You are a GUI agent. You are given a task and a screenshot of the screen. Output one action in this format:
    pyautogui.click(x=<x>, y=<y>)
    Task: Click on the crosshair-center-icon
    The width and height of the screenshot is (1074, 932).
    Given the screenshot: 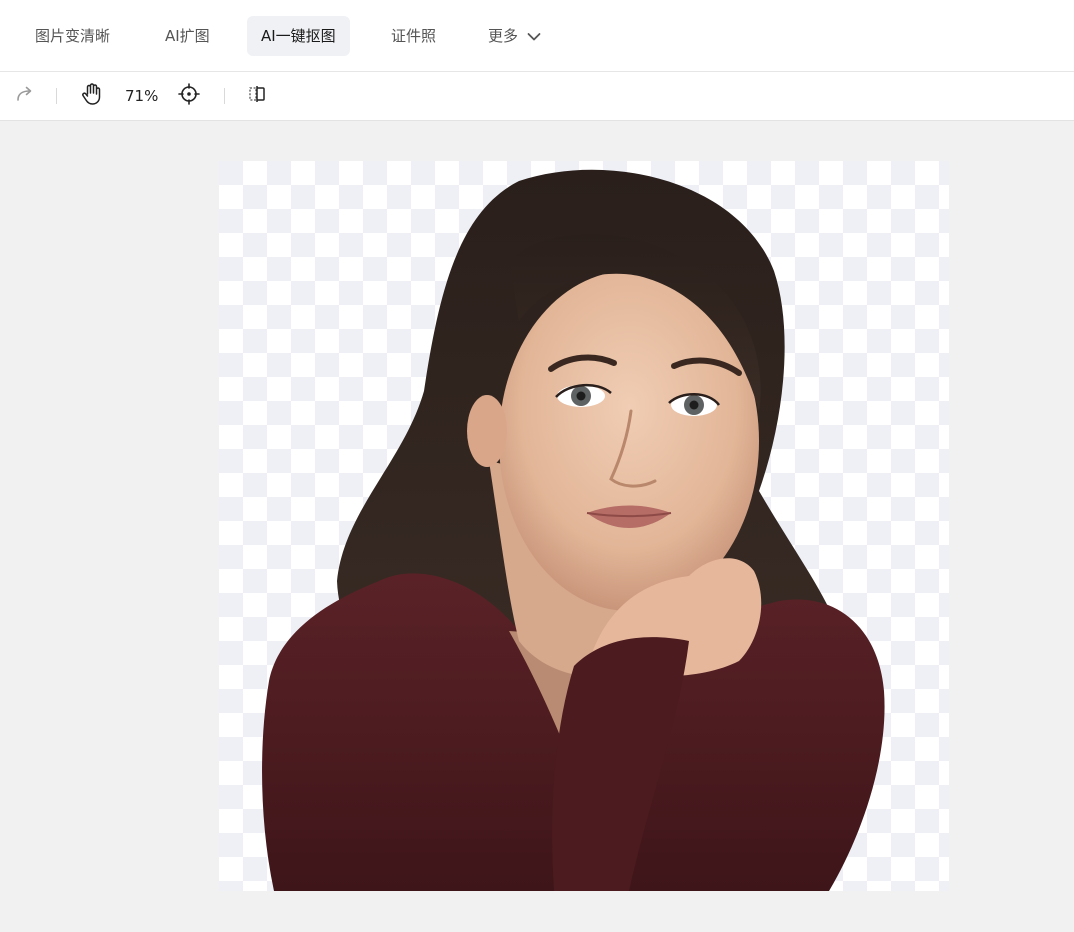 What is the action you would take?
    pyautogui.click(x=189, y=96)
    